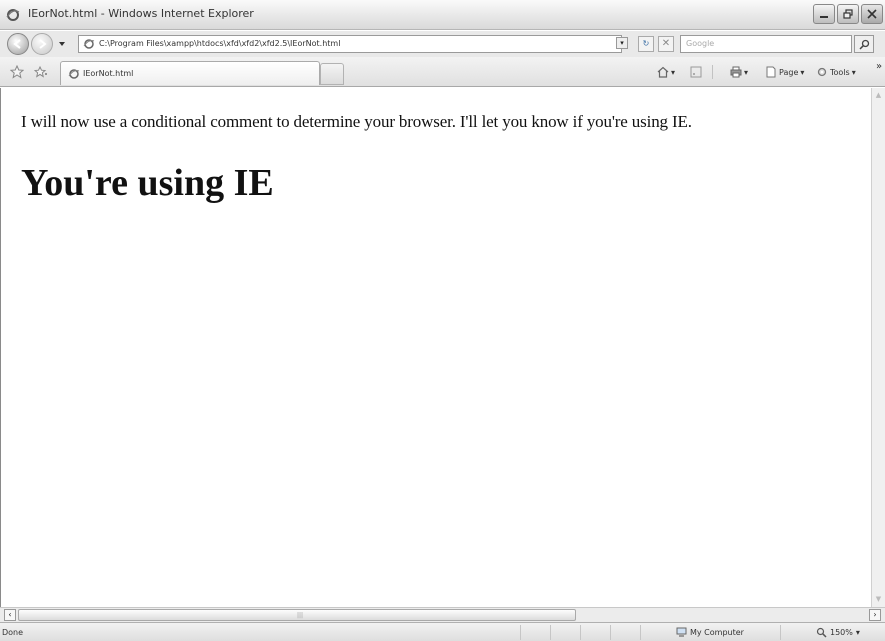 The width and height of the screenshot is (885, 641). I want to click on close-icon, so click(872, 14).